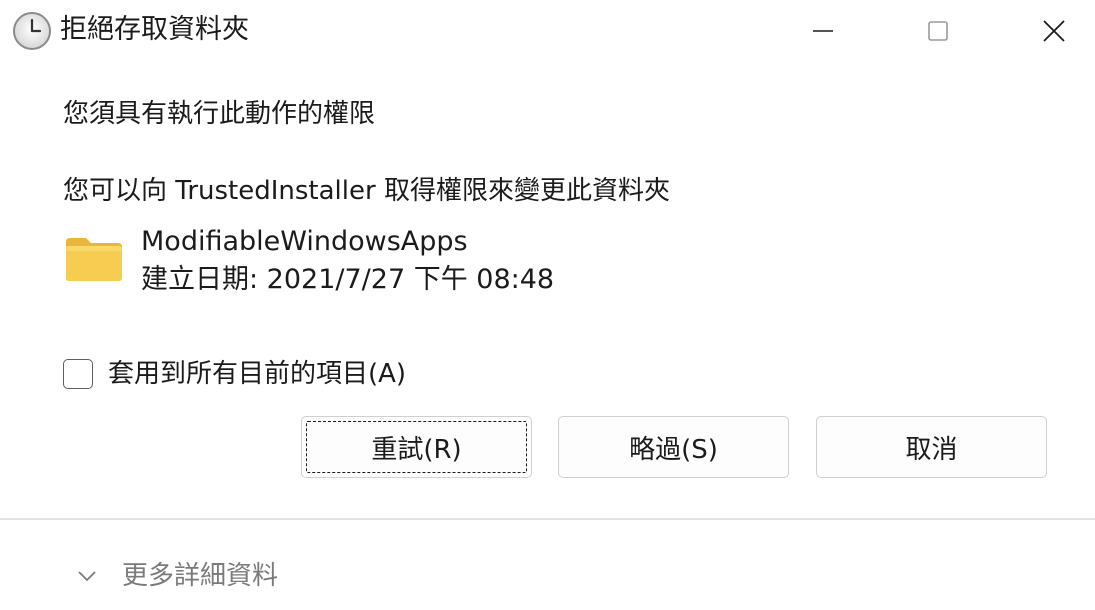  Describe the element at coordinates (219, 114) in the screenshot. I see `permission-message: 您須具有執行此動作的權限` at that location.